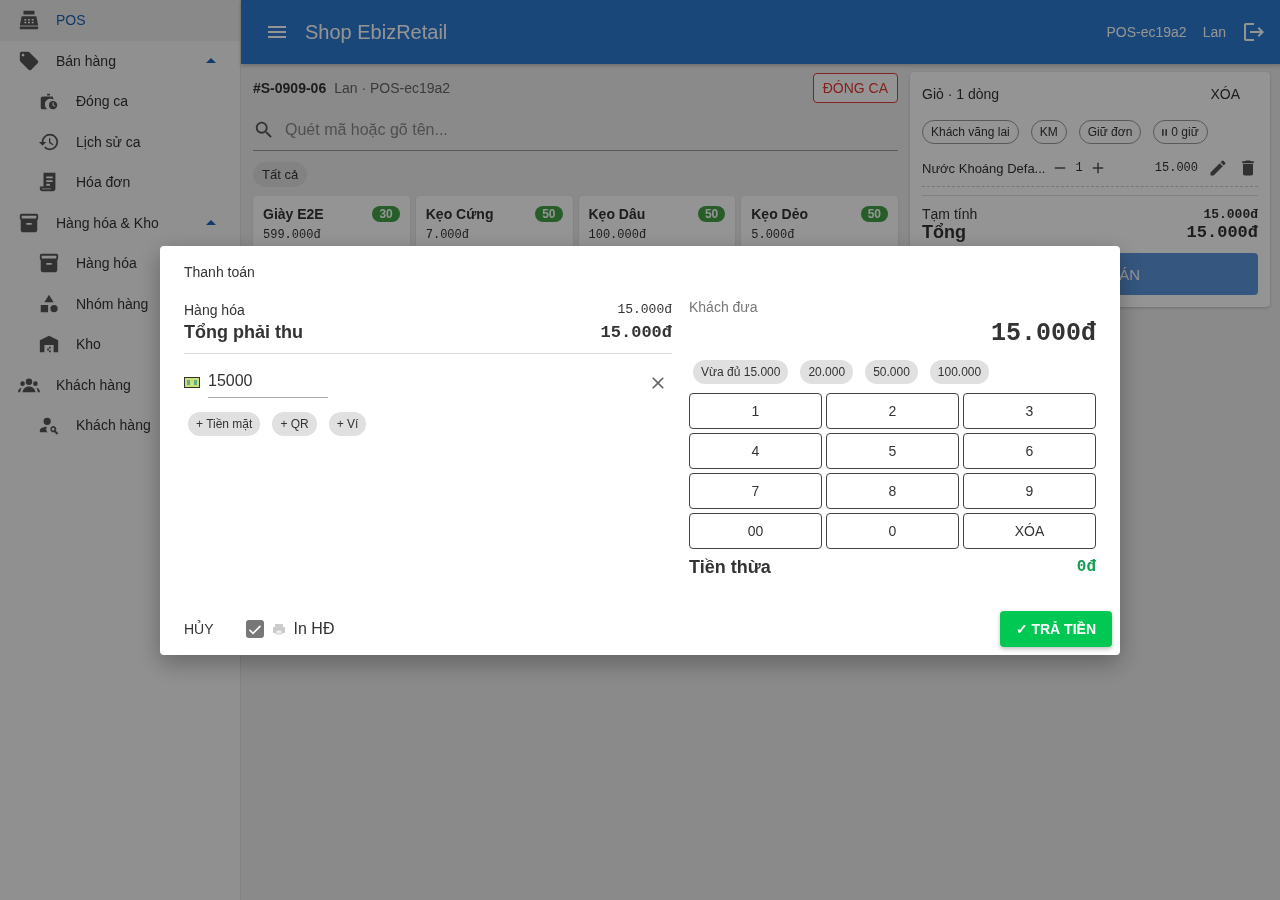 The width and height of the screenshot is (1280, 900). I want to click on sidebar-item: POS, so click(120, 20).